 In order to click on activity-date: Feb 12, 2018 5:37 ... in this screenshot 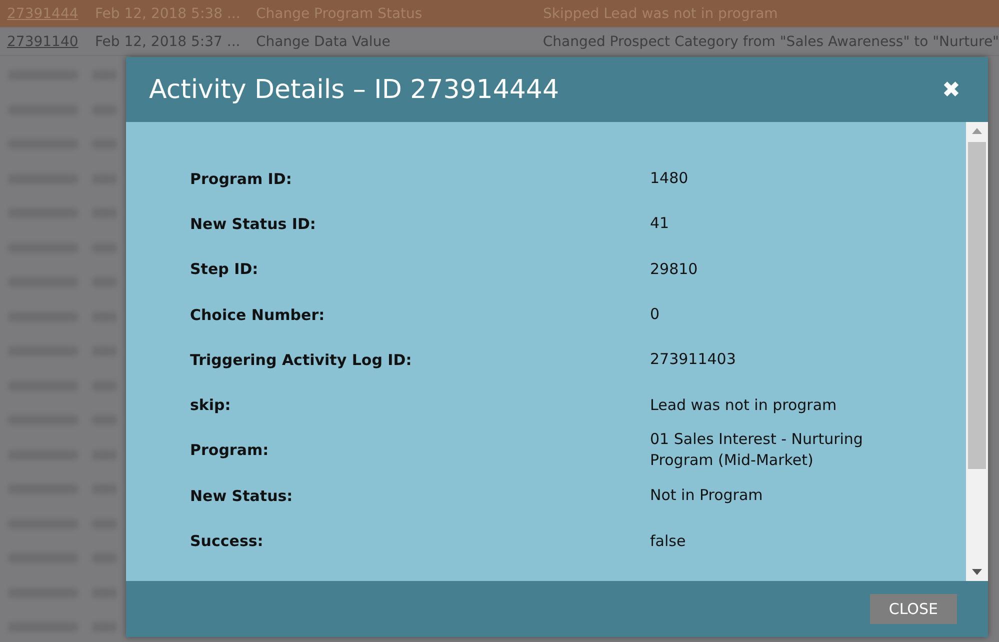, I will do `click(168, 42)`.